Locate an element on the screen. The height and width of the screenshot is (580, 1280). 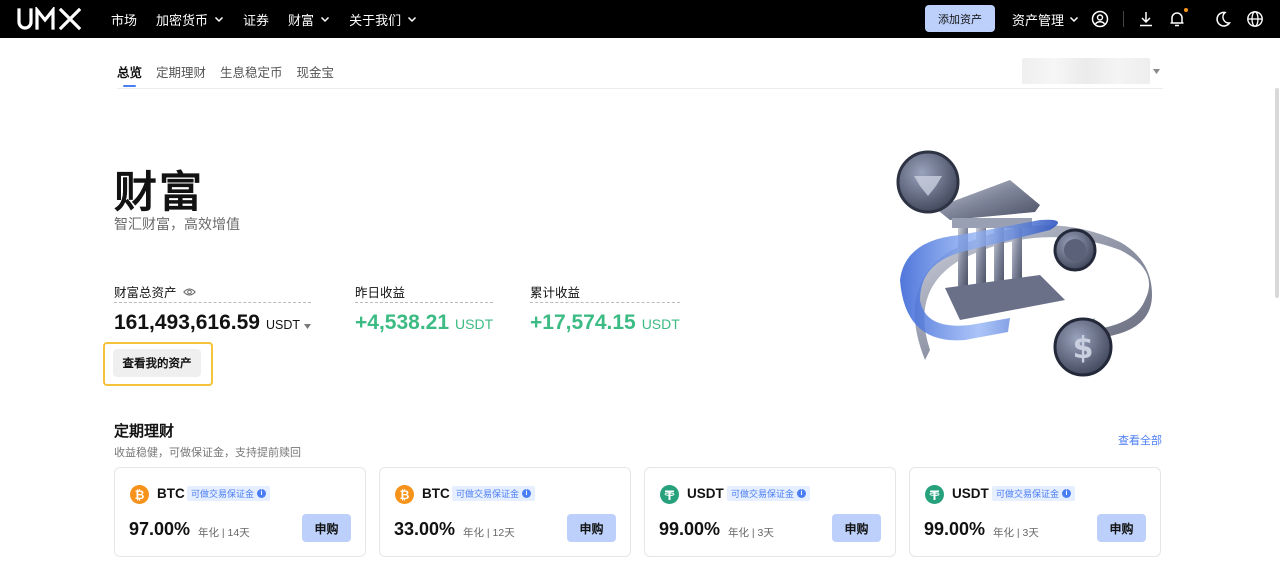
page-title: 财富 is located at coordinates (159, 193).